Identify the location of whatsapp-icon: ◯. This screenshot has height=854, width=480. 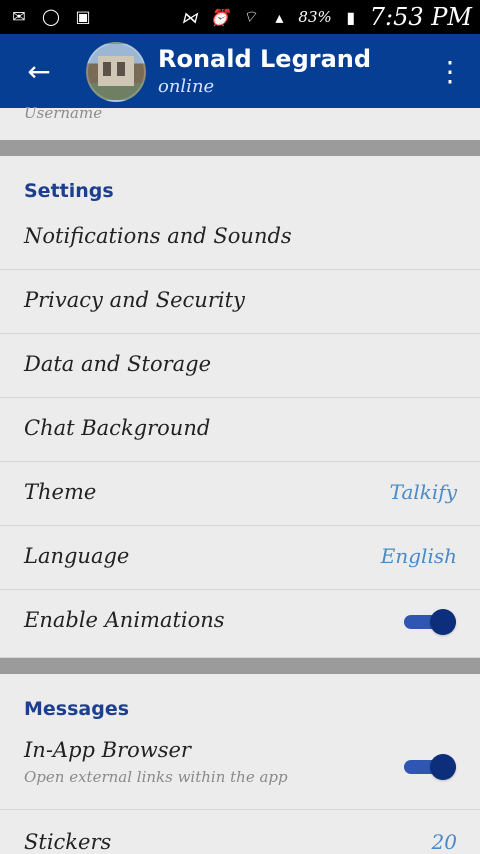
(51, 16).